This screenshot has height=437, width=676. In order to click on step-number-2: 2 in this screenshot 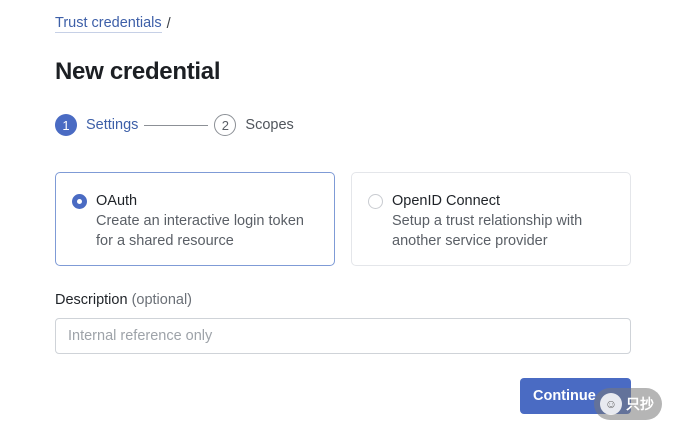, I will do `click(225, 125)`.